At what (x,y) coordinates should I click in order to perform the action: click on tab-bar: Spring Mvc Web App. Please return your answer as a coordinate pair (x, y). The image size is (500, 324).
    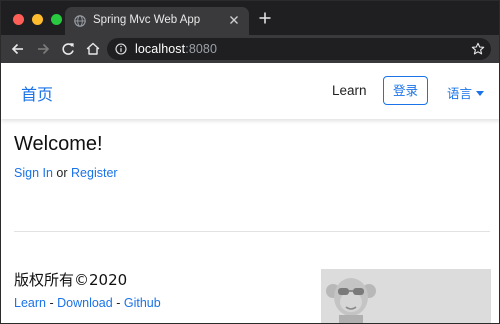
    Looking at the image, I should click on (250, 18).